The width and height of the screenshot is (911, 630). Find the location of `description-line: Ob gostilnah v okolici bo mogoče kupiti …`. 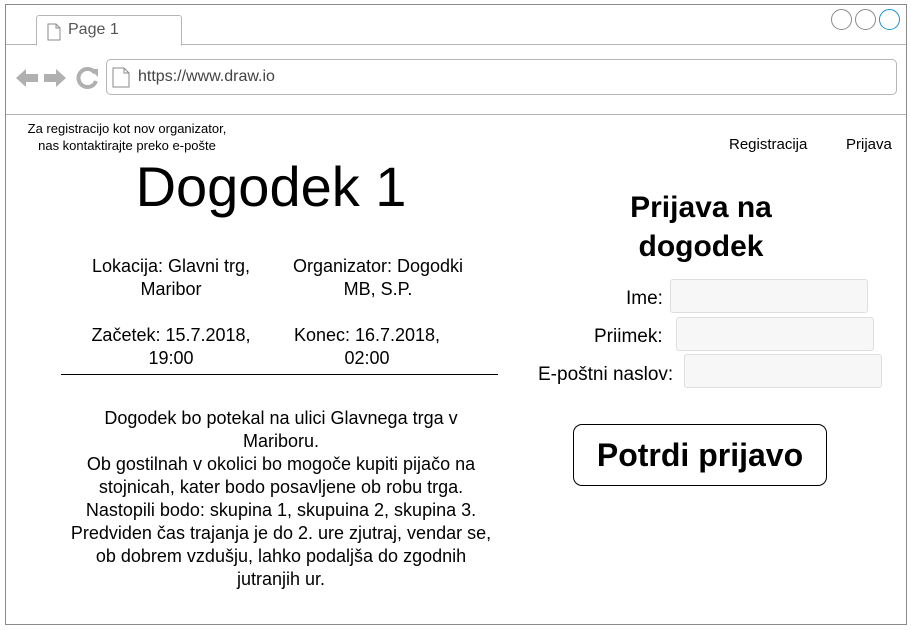

description-line: Ob gostilnah v okolici bo mogoče kupiti … is located at coordinates (281, 464).